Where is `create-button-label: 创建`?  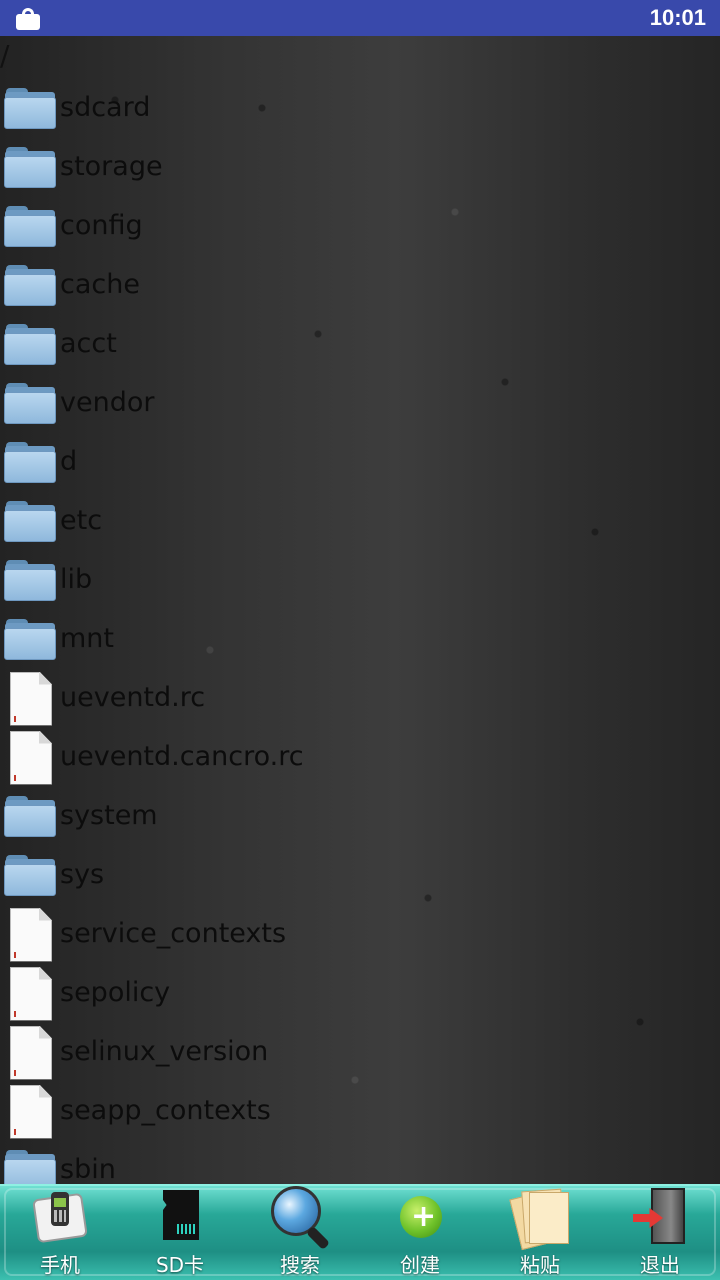 create-button-label: 创建 is located at coordinates (420, 1265).